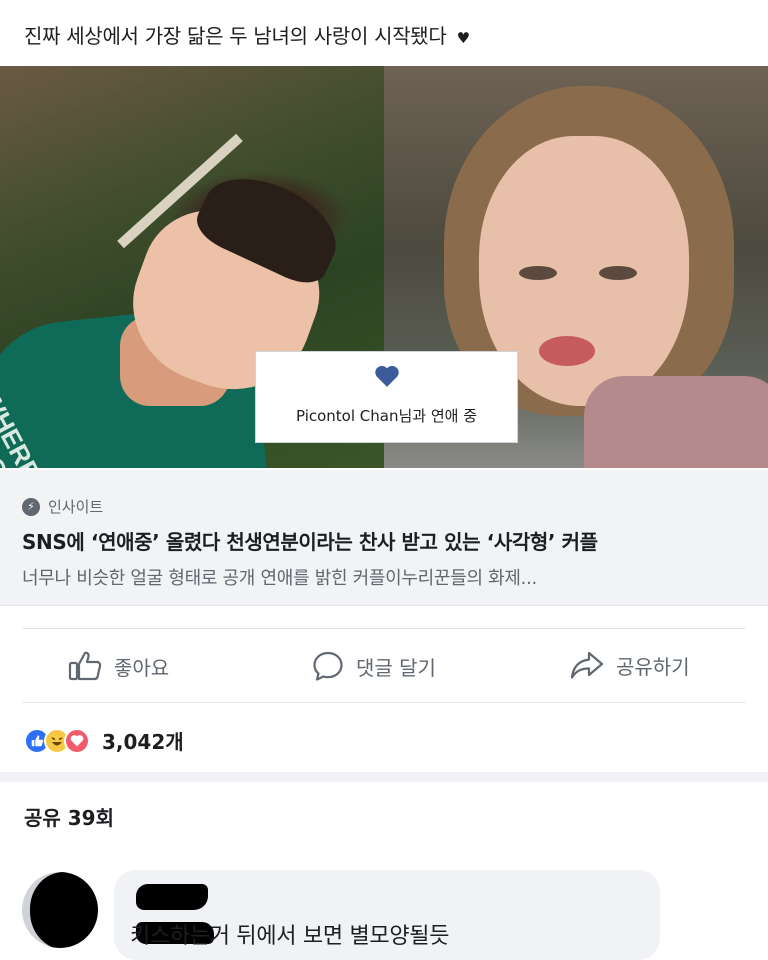  What do you see at coordinates (384, 777) in the screenshot?
I see `section-separator` at bounding box center [384, 777].